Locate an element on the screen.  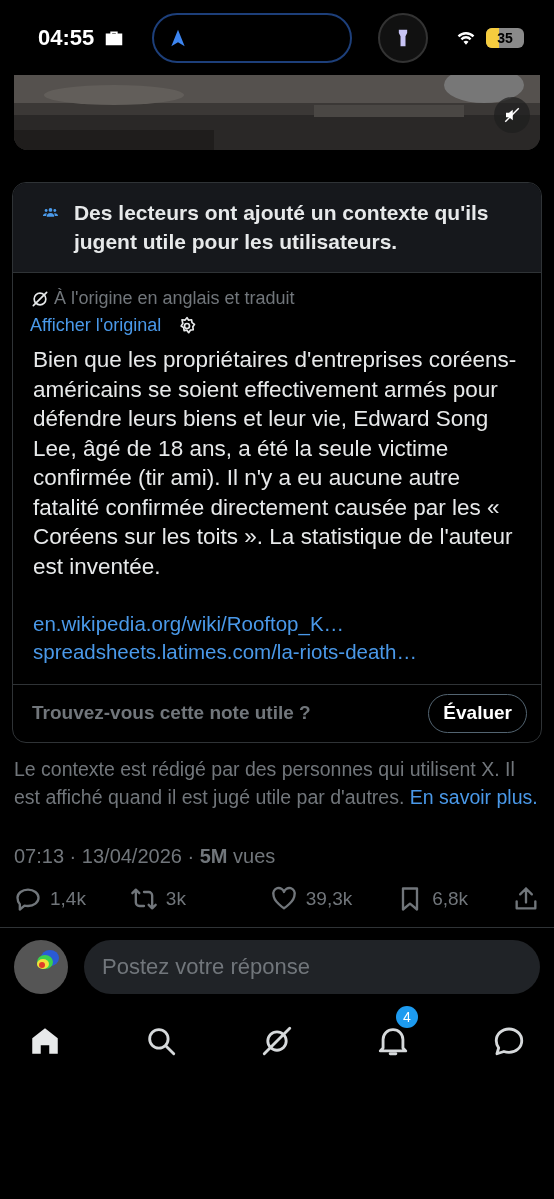
repost-button: 3k is located at coordinates (157, 898).